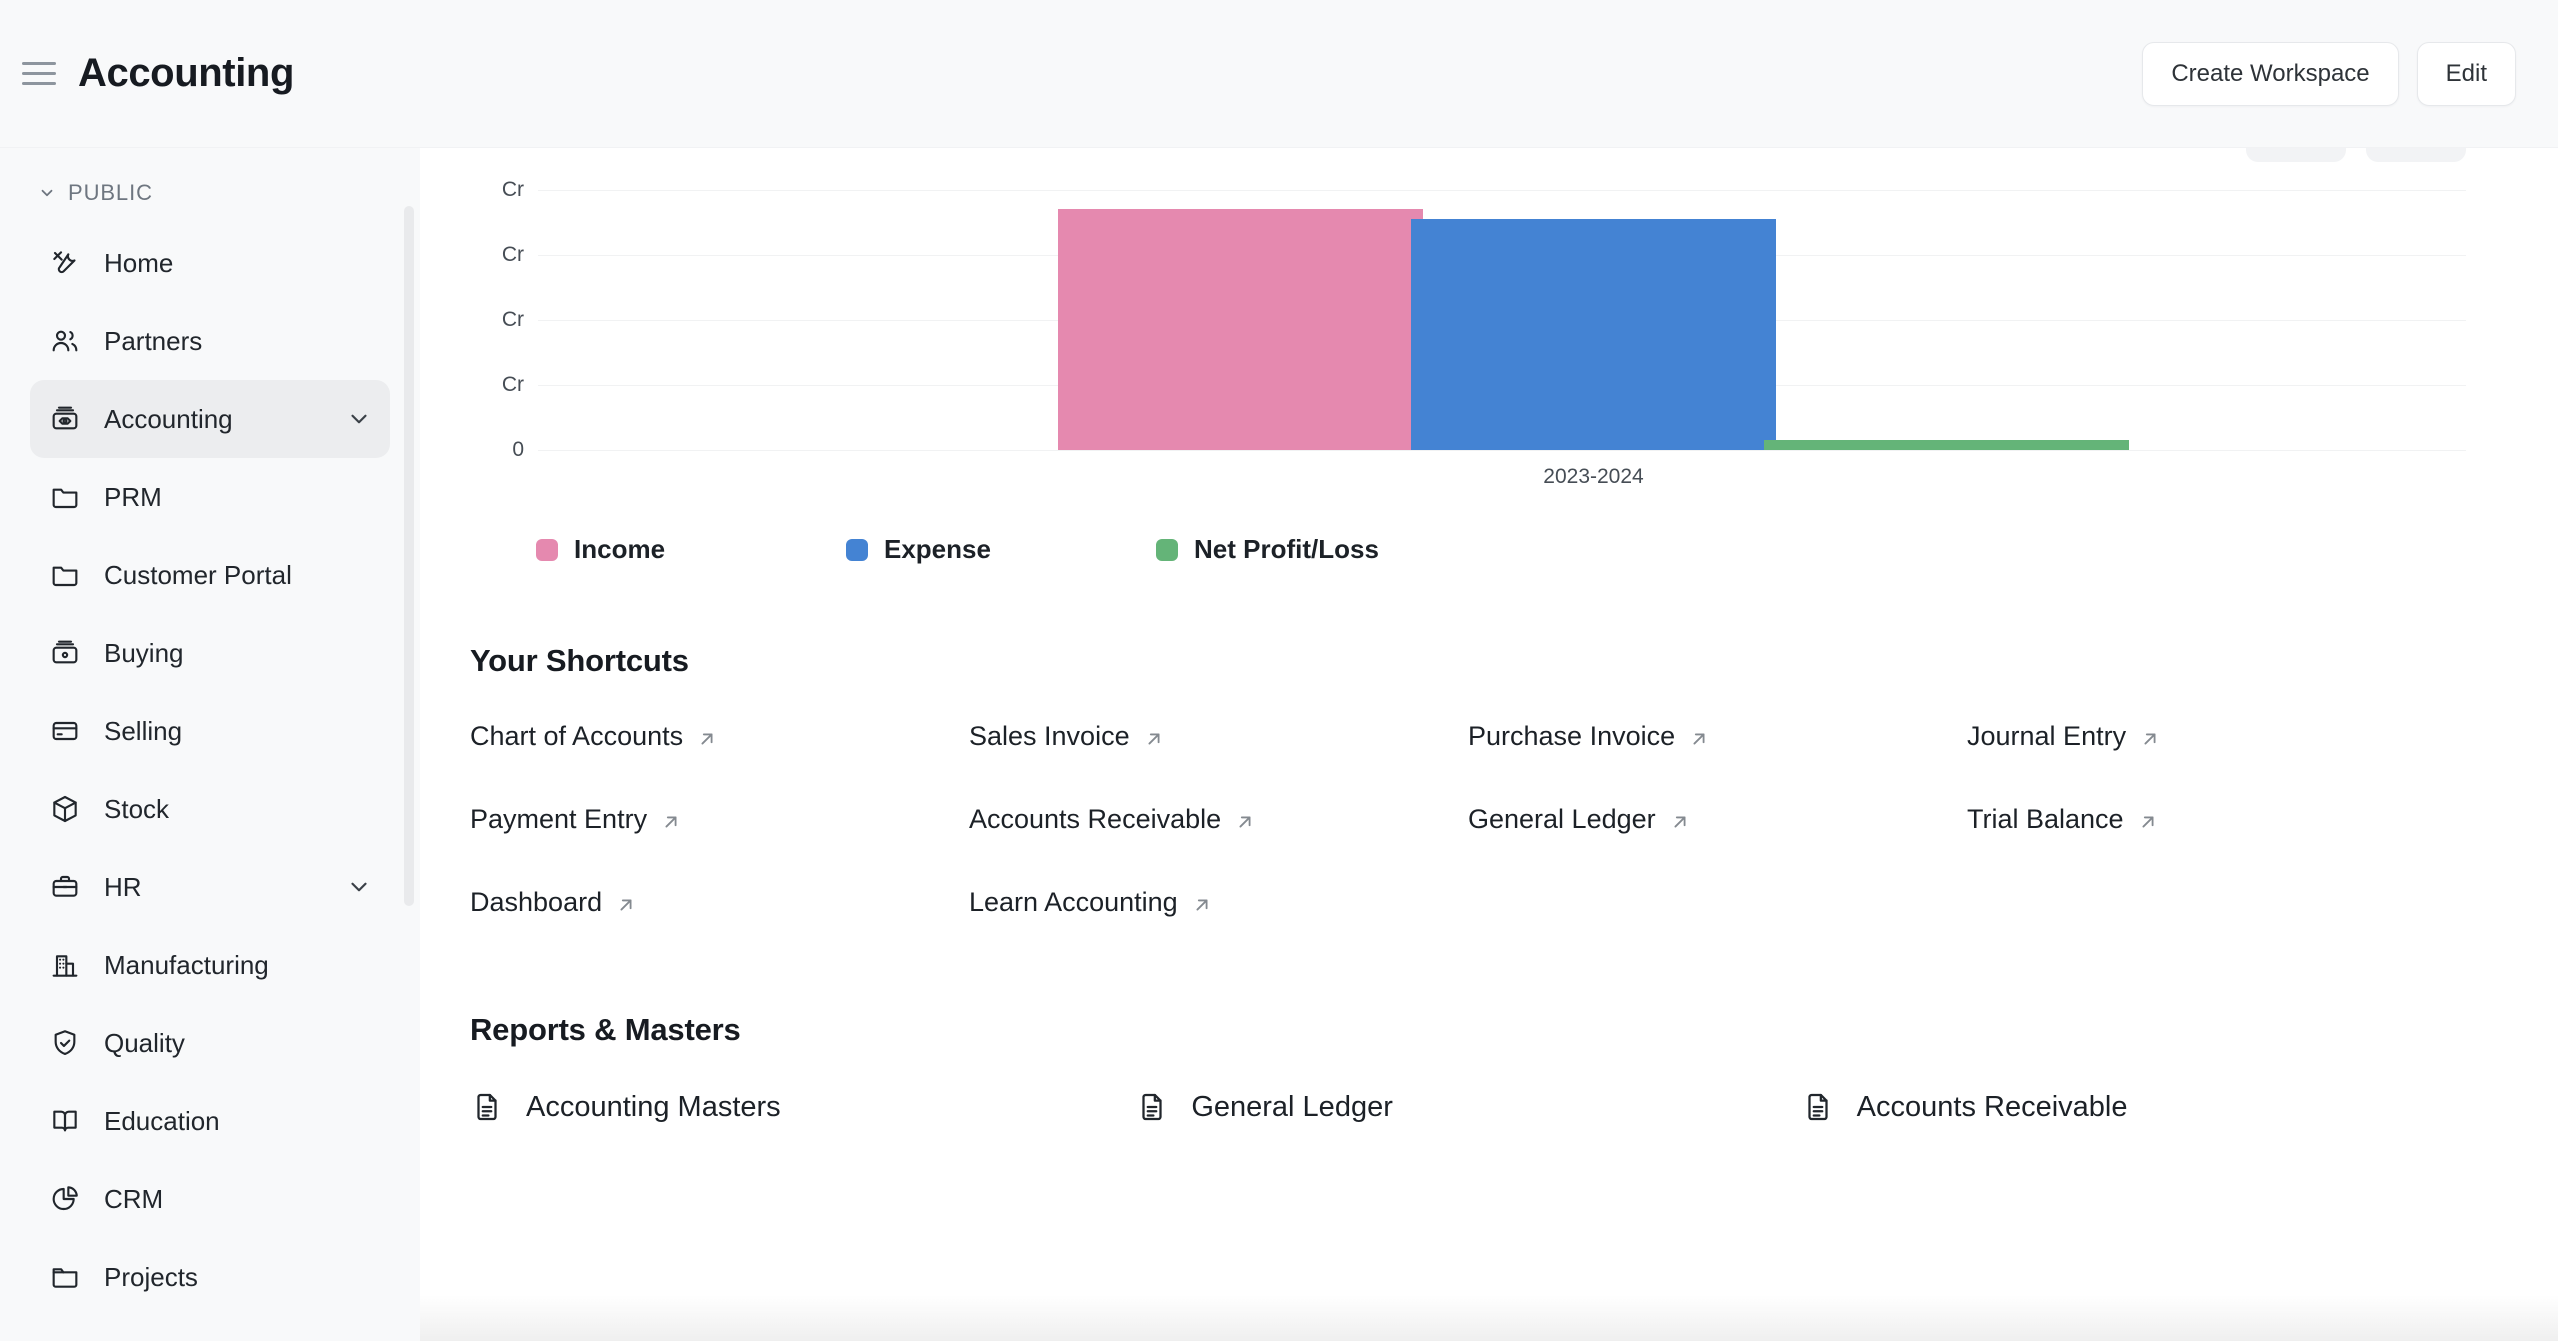 The image size is (2558, 1341). Describe the element at coordinates (547, 549) in the screenshot. I see `legend-swatch` at that location.